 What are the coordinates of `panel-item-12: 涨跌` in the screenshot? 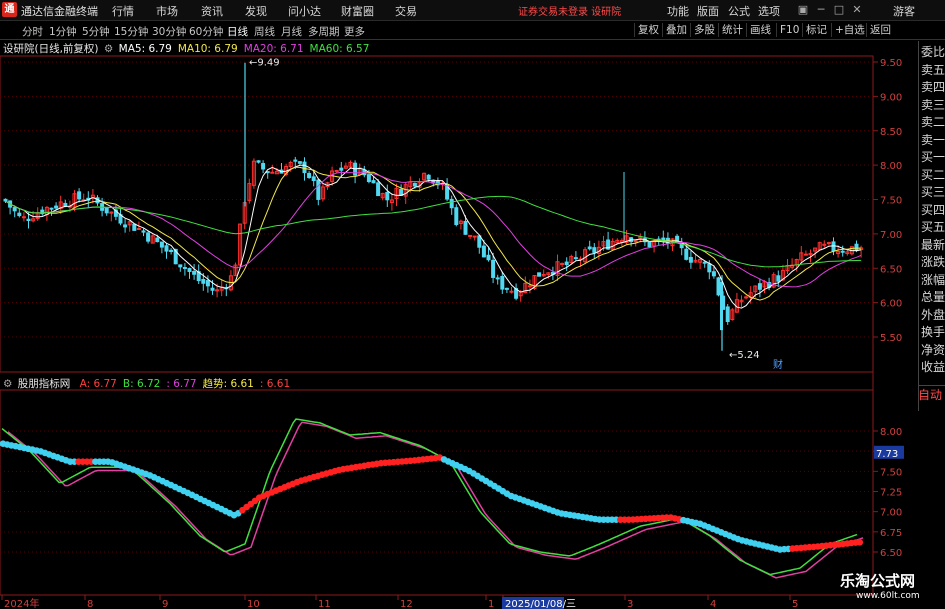 It's located at (933, 262).